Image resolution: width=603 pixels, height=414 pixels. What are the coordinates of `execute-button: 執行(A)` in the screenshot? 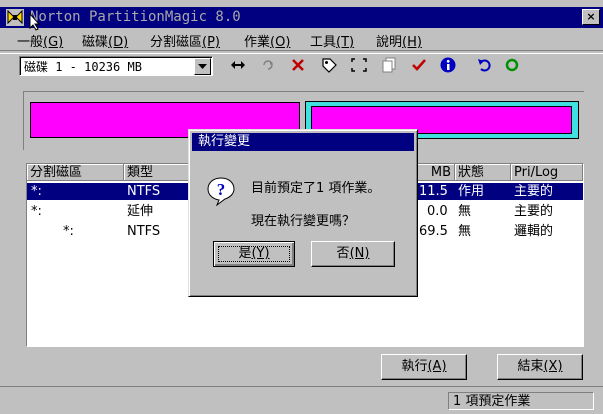 It's located at (424, 367).